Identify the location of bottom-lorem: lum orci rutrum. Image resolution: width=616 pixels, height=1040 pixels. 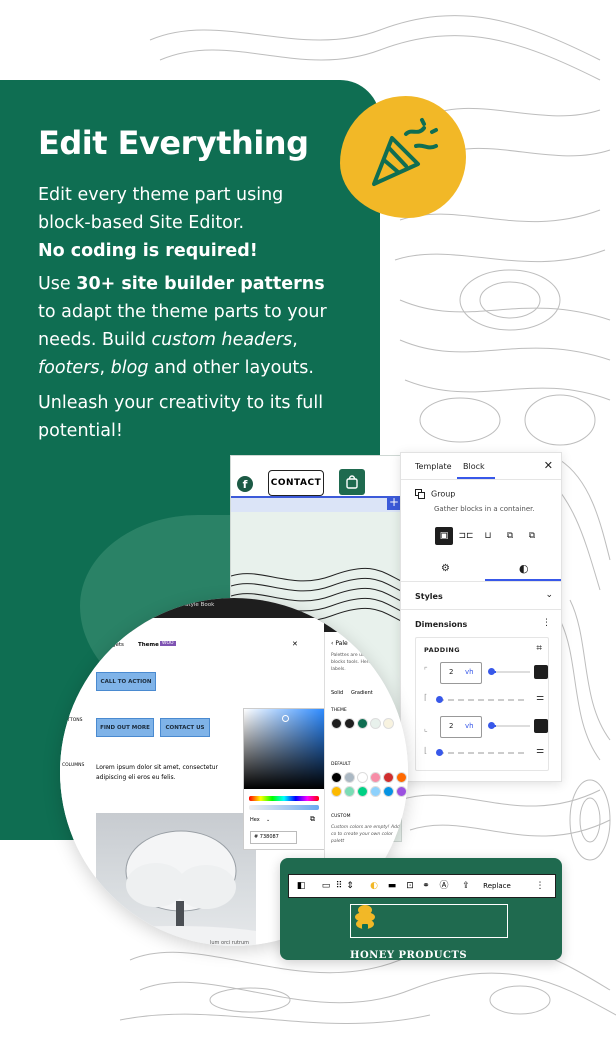
(230, 943).